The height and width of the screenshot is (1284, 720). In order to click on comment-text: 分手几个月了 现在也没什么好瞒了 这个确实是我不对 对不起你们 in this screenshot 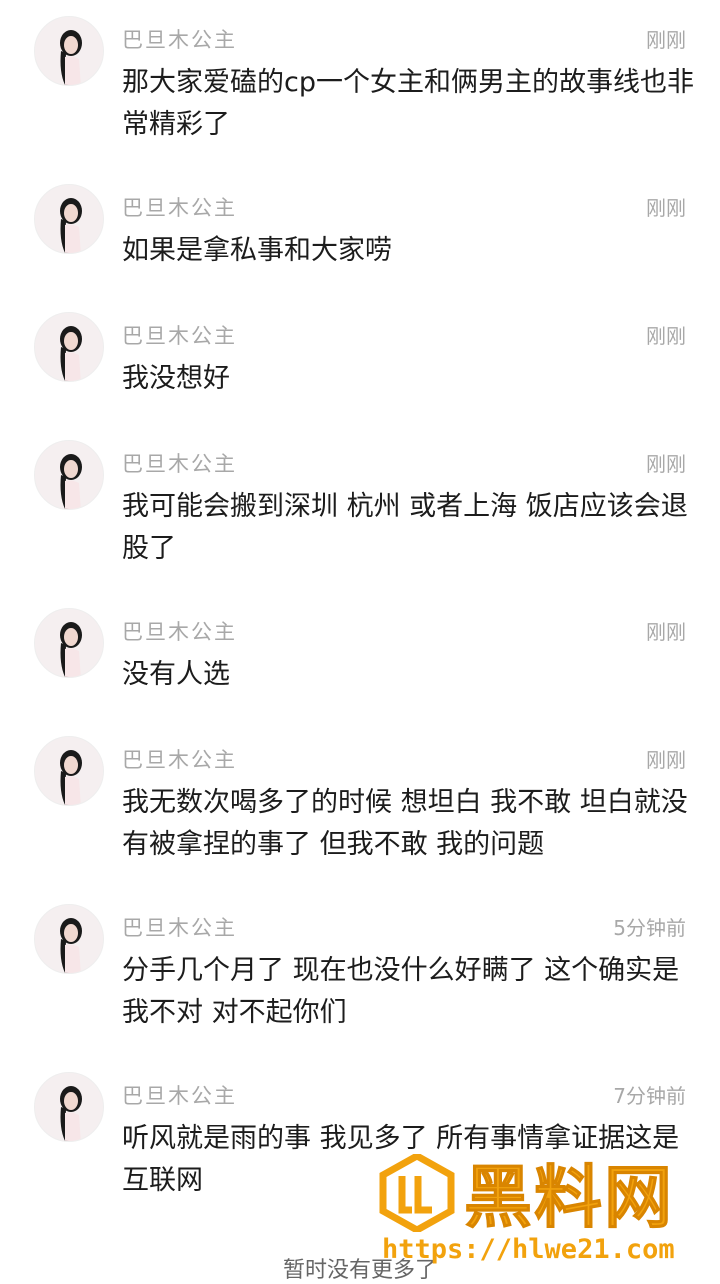, I will do `click(401, 991)`.